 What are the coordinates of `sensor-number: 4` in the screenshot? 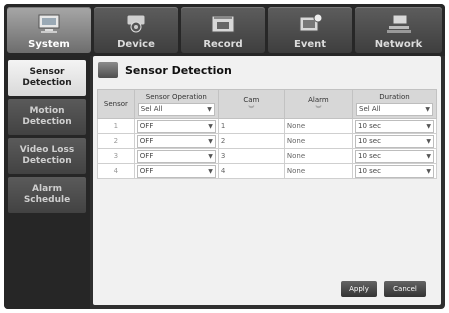 It's located at (116, 171).